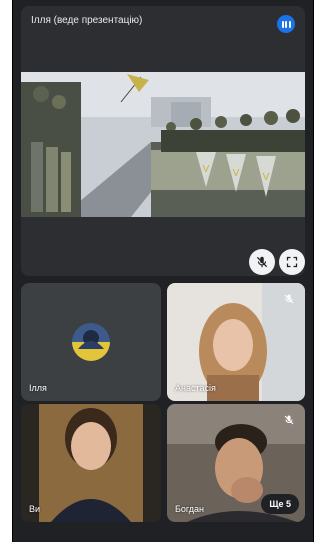  I want to click on participant-tile-you: Ви, so click(91, 463).